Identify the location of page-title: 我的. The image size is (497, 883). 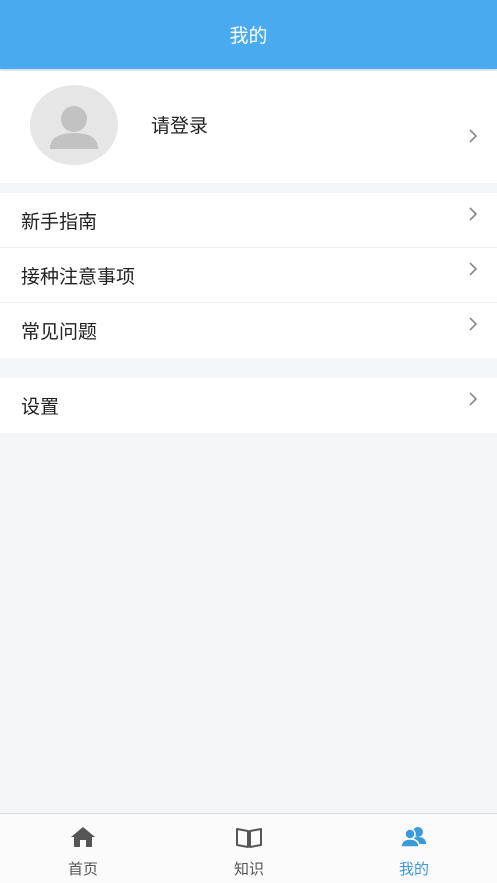
(248, 36).